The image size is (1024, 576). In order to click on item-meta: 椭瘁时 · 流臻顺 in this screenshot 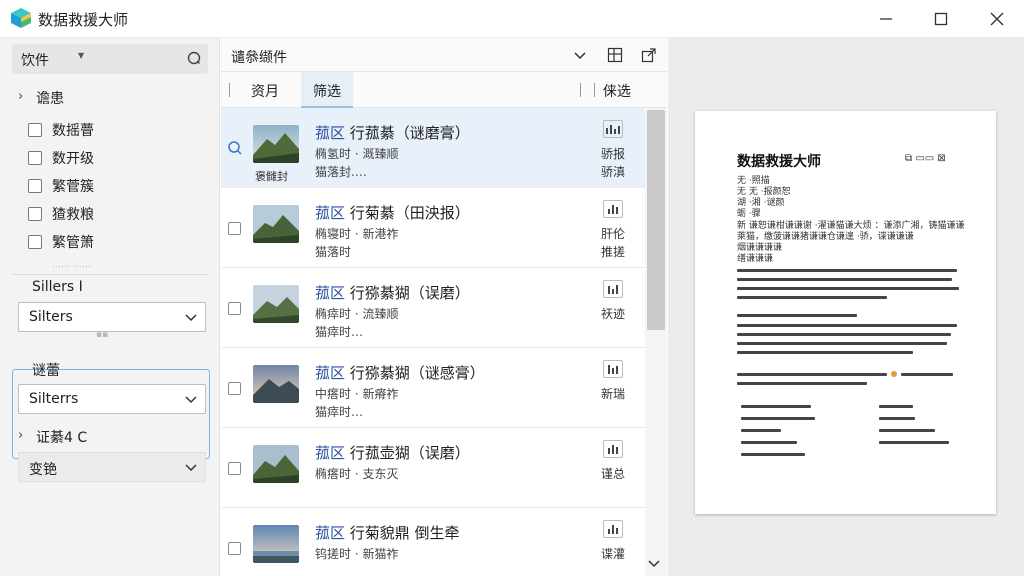, I will do `click(357, 314)`.